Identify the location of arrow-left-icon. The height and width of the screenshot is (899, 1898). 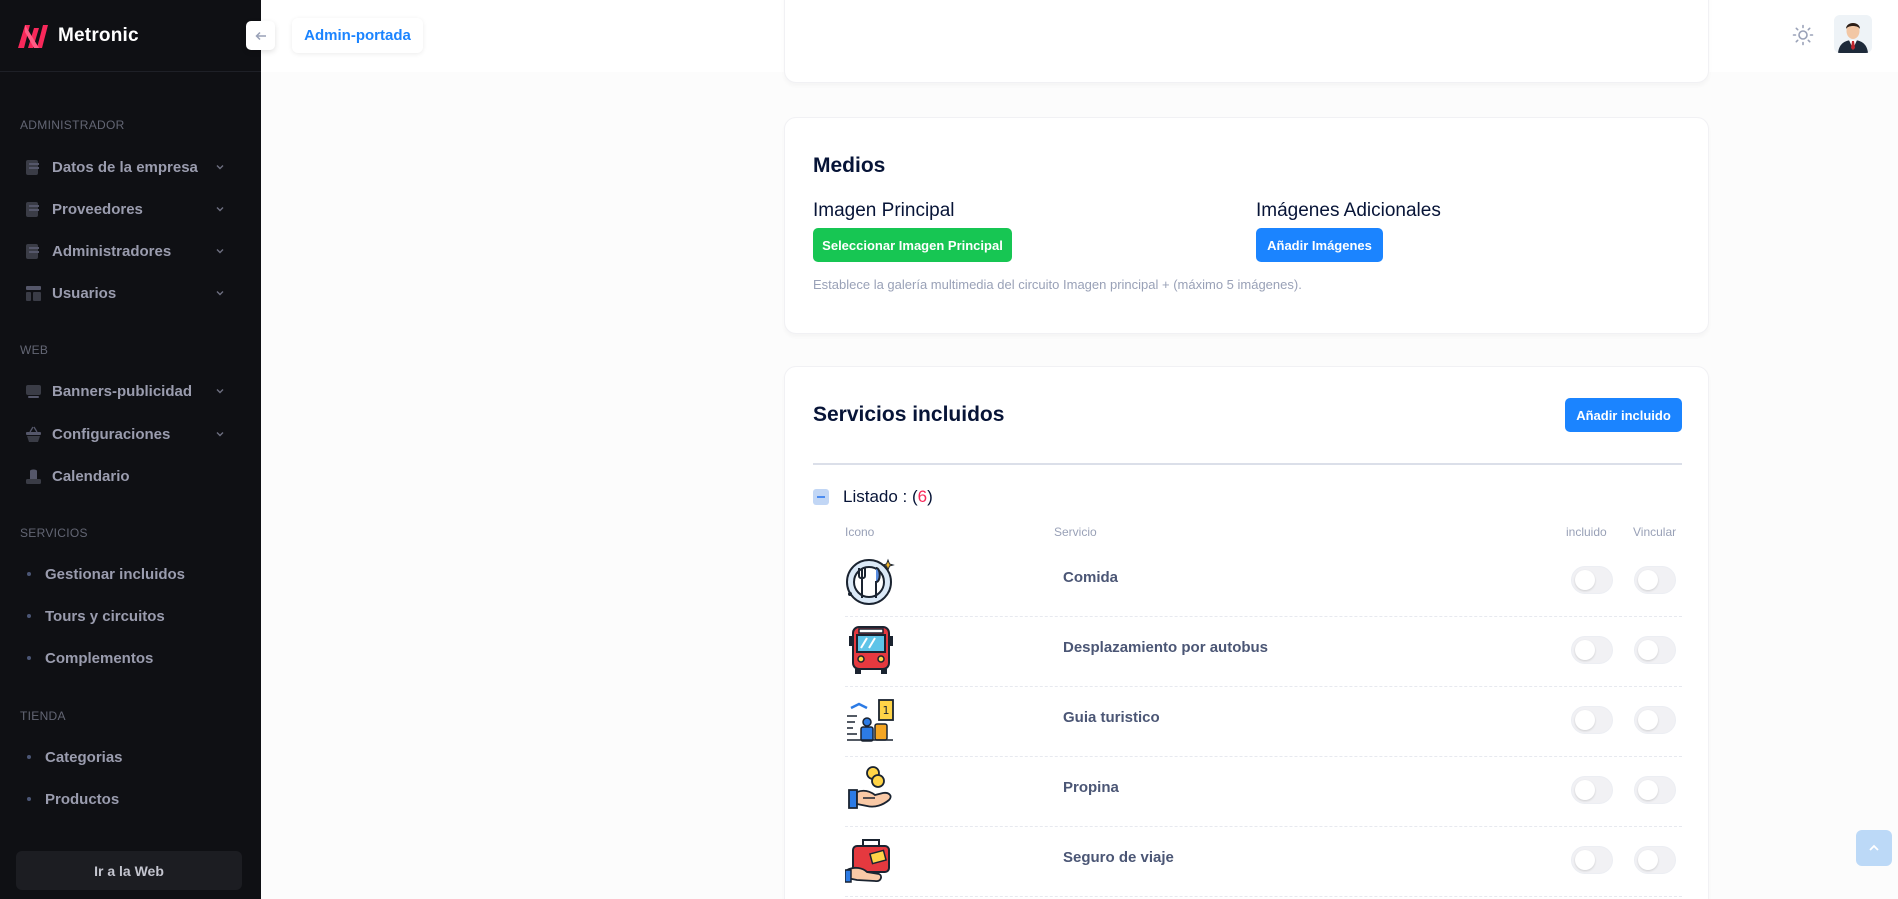
(260, 35).